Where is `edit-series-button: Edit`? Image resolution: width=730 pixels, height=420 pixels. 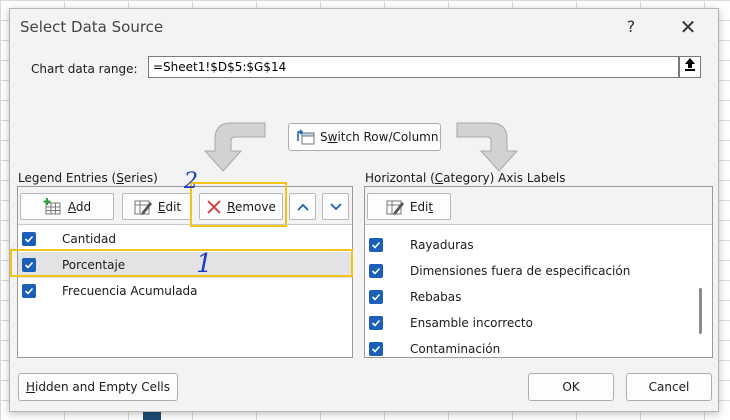 edit-series-button: Edit is located at coordinates (157, 206).